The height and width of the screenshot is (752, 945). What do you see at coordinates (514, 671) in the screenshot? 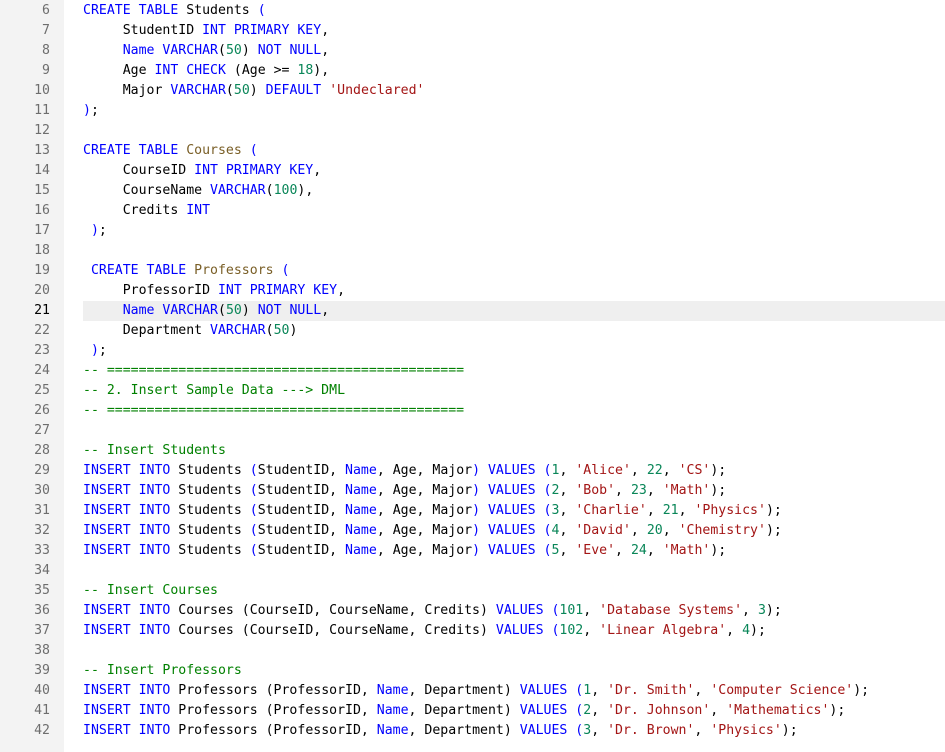
I see `line-code: -- Insert Professors` at bounding box center [514, 671].